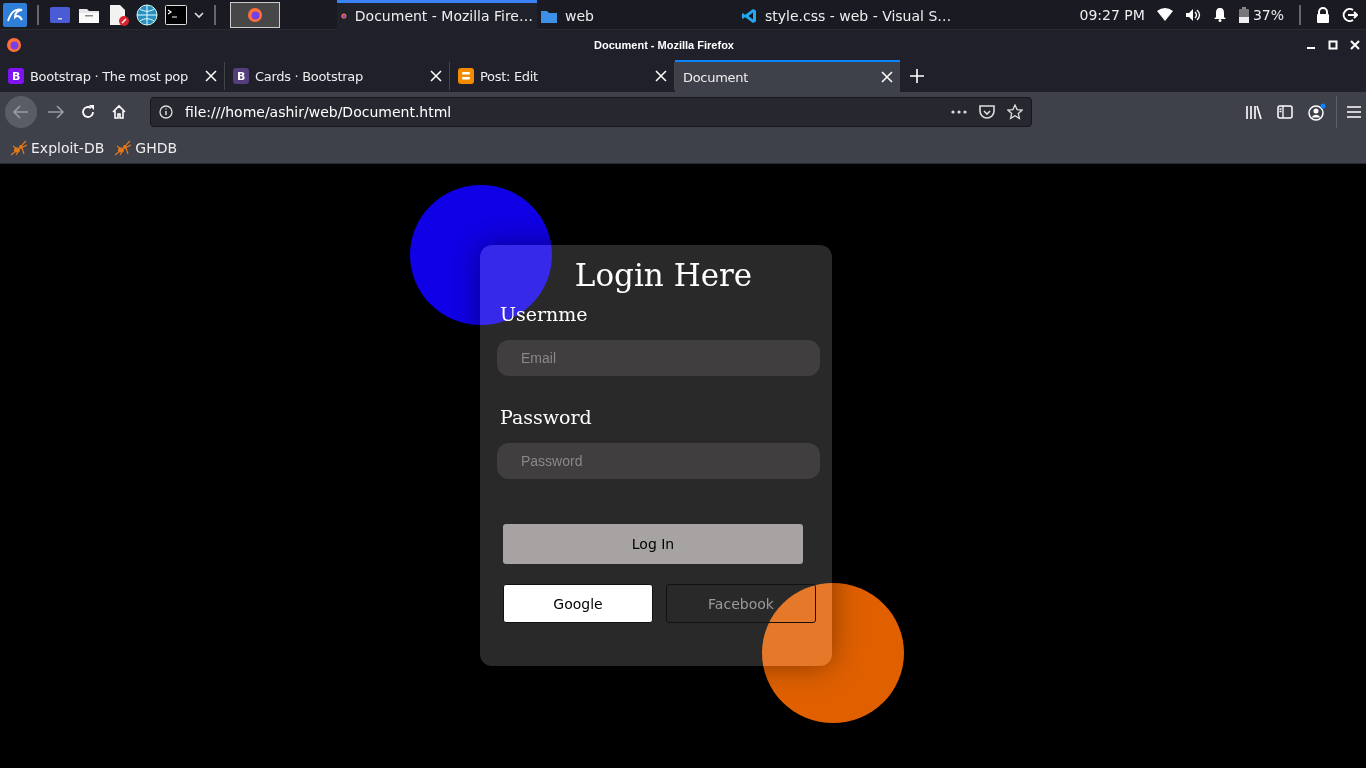  I want to click on firefox-window-button, so click(255, 14).